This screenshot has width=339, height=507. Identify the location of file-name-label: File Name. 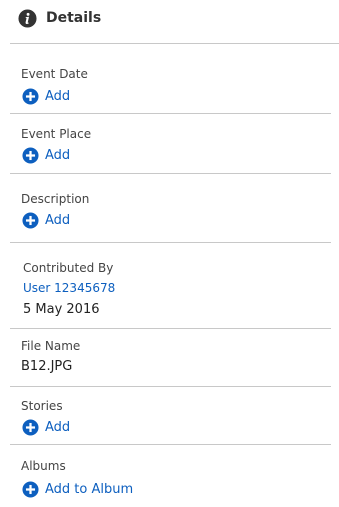
(51, 346).